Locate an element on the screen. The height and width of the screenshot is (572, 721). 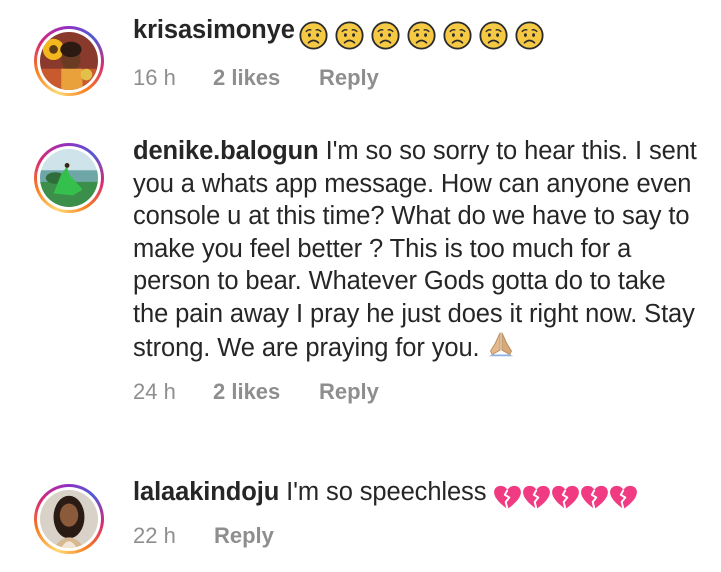
comment-message: I'm so speechless is located at coordinates (386, 492).